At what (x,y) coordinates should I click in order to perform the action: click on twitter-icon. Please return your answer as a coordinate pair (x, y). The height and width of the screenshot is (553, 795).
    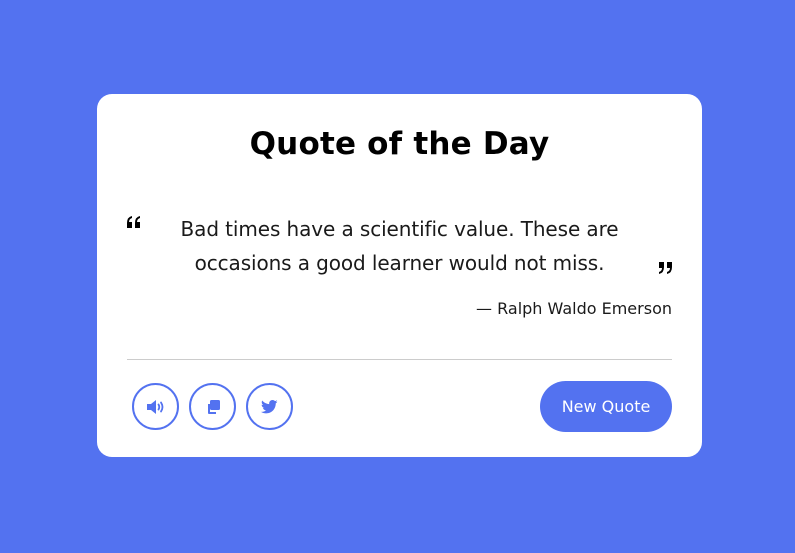
    Looking at the image, I should click on (269, 406).